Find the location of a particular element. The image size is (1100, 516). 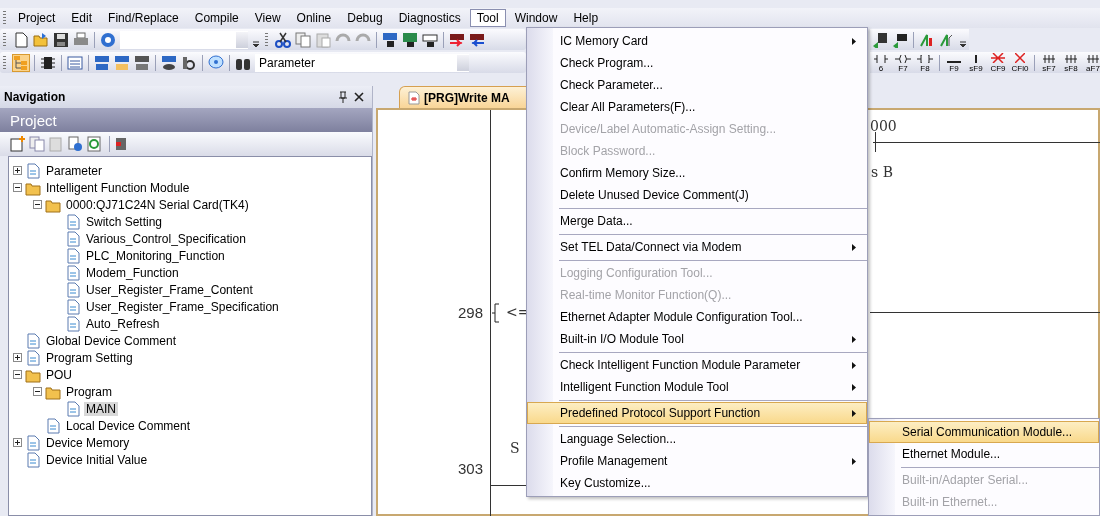

list-window-icon is located at coordinates (75, 62).